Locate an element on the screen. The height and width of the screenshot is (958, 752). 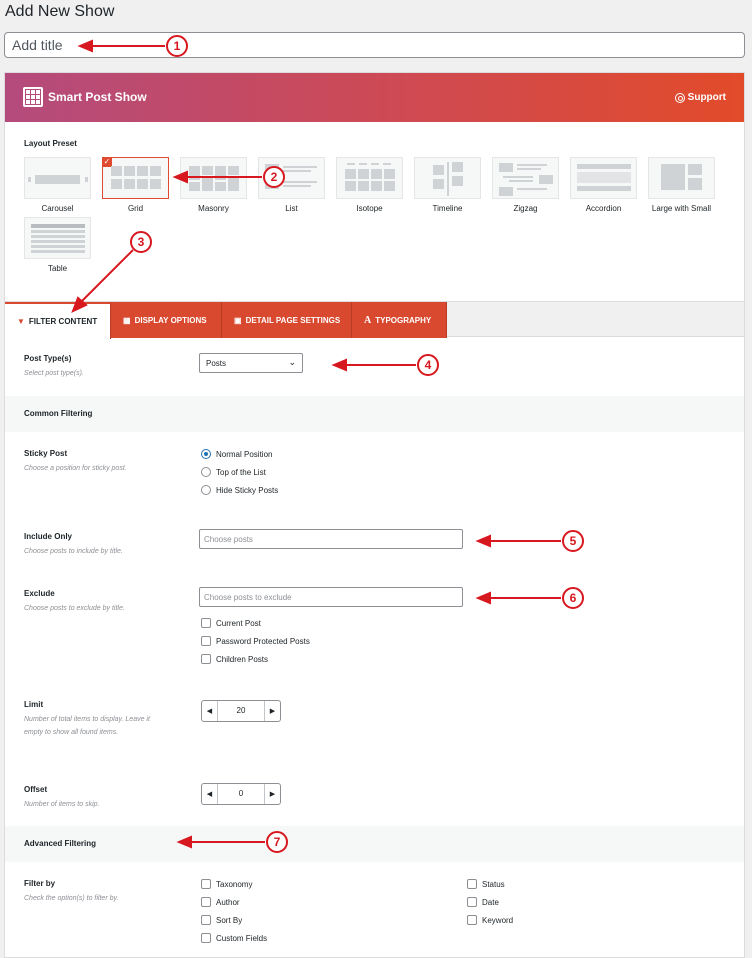
arrow-2-head is located at coordinates (180, 177).